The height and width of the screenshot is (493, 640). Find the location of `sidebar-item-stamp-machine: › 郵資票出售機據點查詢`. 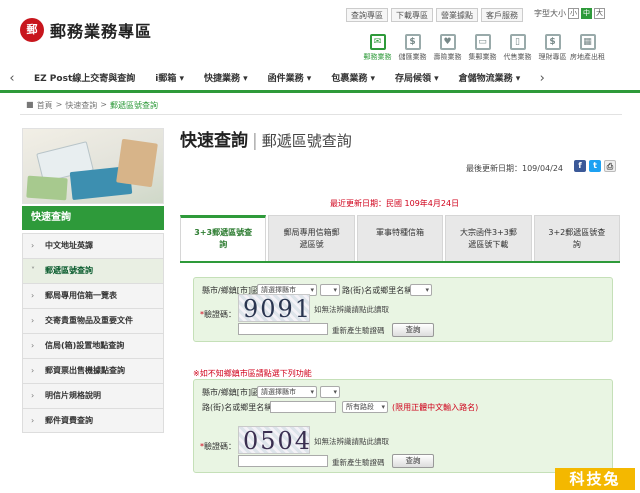

sidebar-item-stamp-machine: › 郵資票出售機據點查詢 is located at coordinates (93, 370).